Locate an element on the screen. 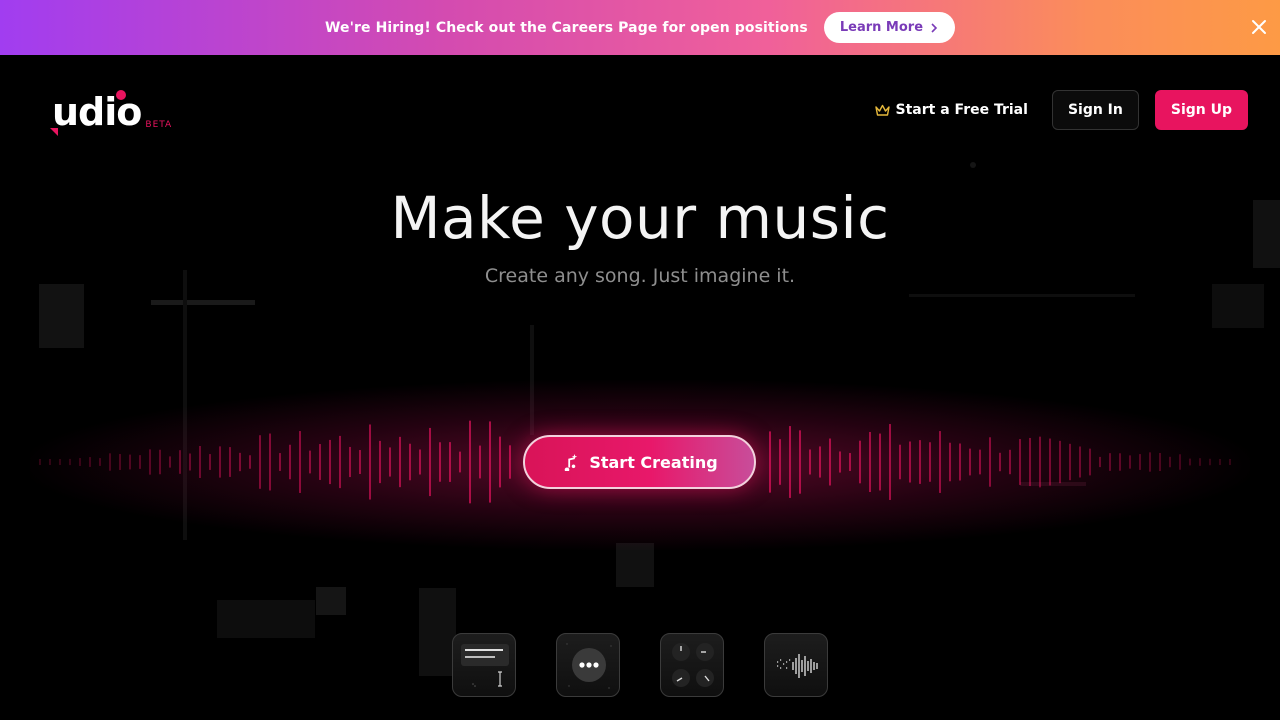 This screenshot has width=1280, height=720. feature-tile-chat is located at coordinates (588, 665).